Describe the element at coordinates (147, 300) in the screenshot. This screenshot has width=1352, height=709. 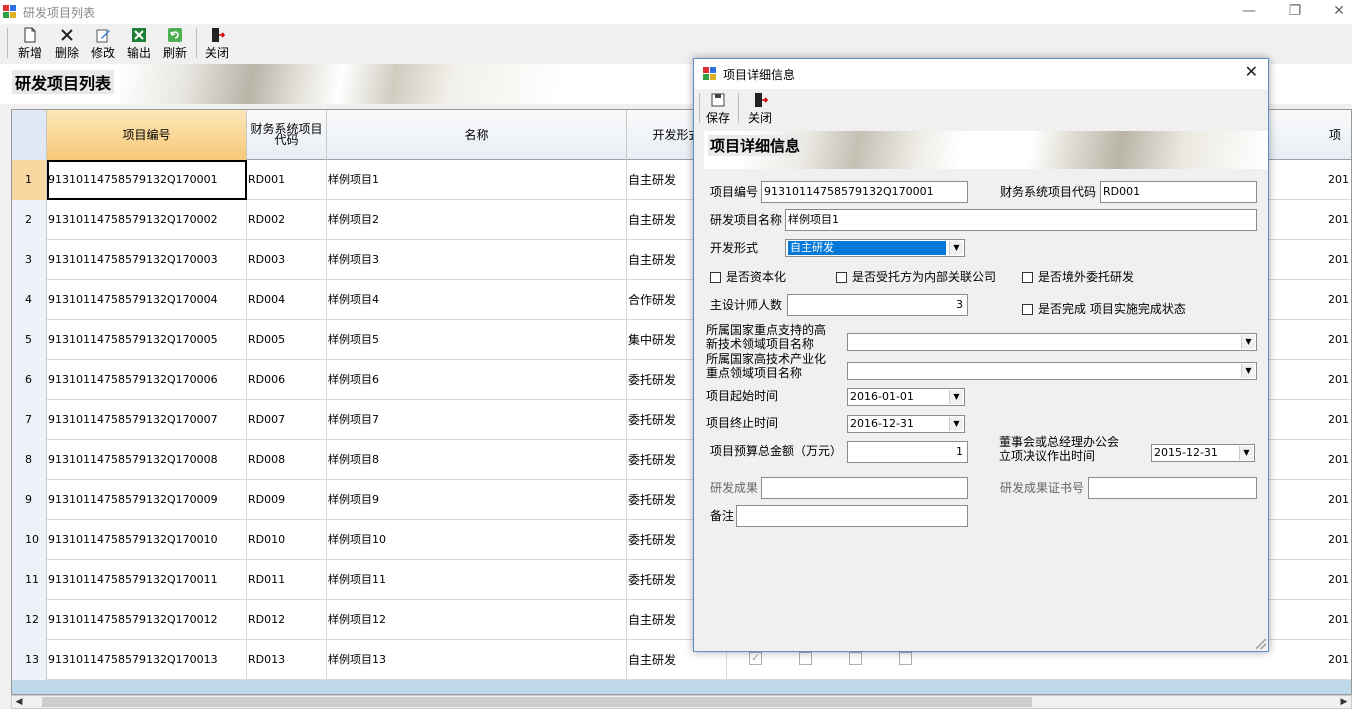
I see `table-cell-code: 91310114758579132Q170004` at that location.